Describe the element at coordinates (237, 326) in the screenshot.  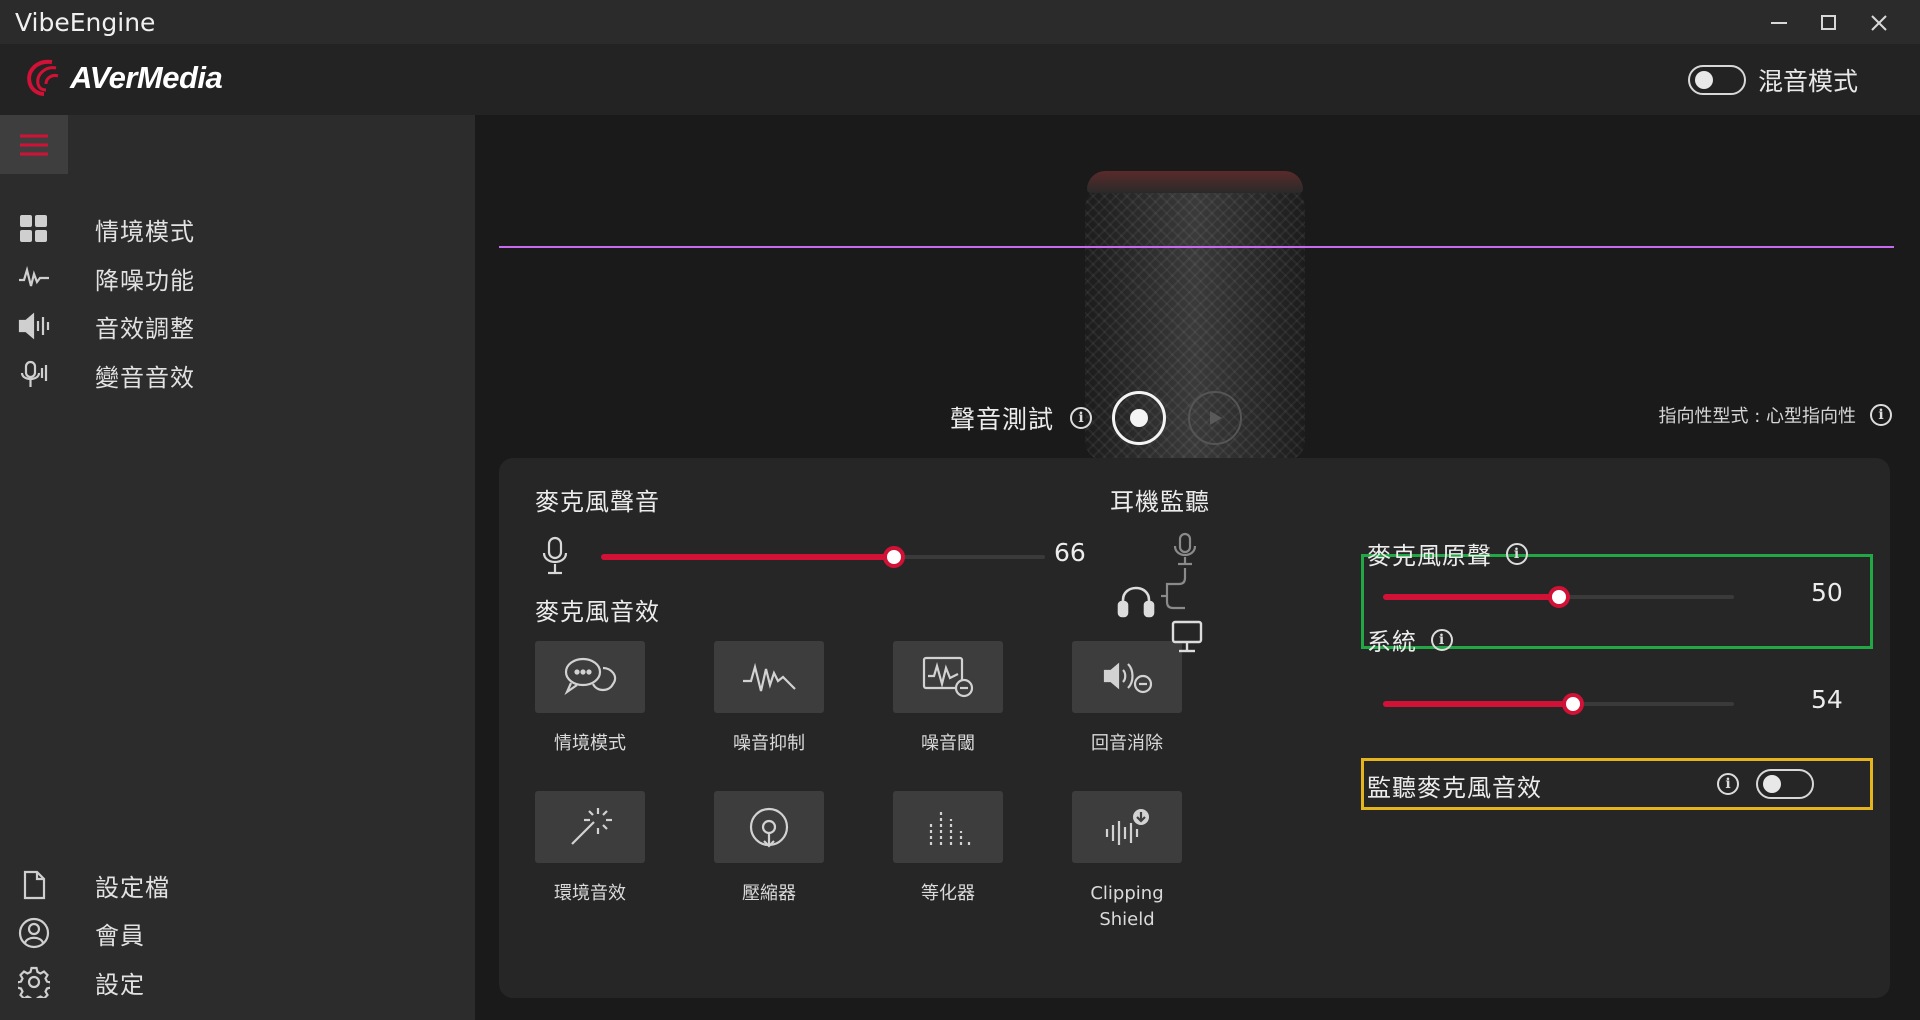
I see `sidebar-item-audio-adjust: 音效調整` at that location.